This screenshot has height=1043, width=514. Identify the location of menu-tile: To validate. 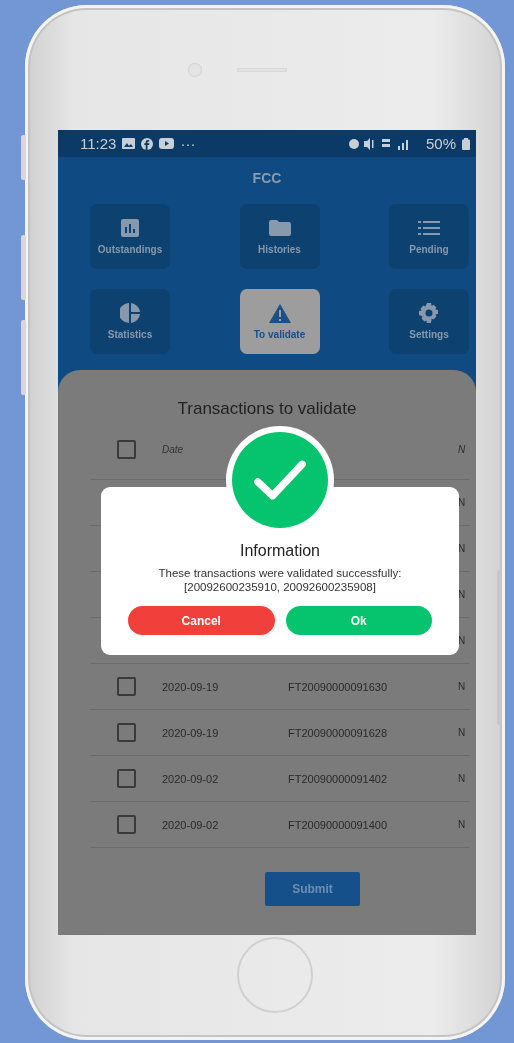
(279, 321).